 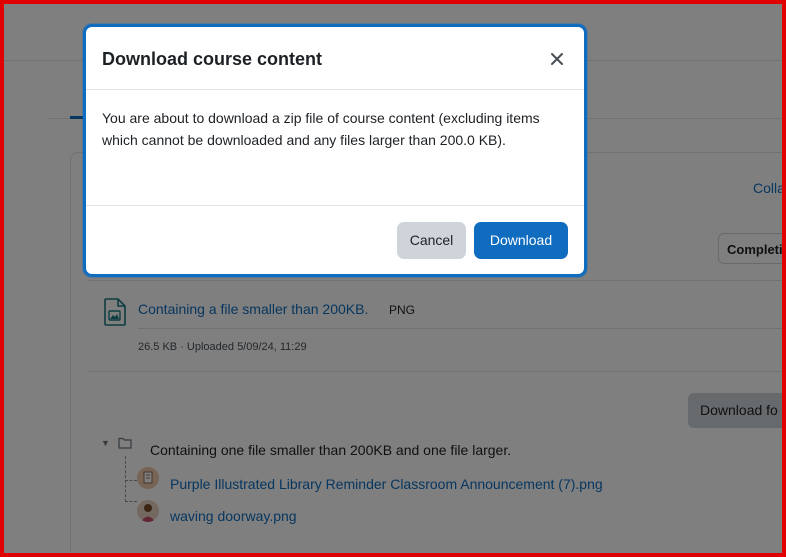 What do you see at coordinates (431, 240) in the screenshot?
I see `cancel-button: Cancel` at bounding box center [431, 240].